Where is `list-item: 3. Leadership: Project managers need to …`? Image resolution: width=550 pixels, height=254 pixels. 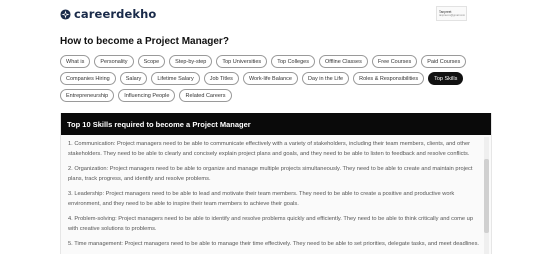
list-item: 3. Leadership: Project managers need to … is located at coordinates (261, 199).